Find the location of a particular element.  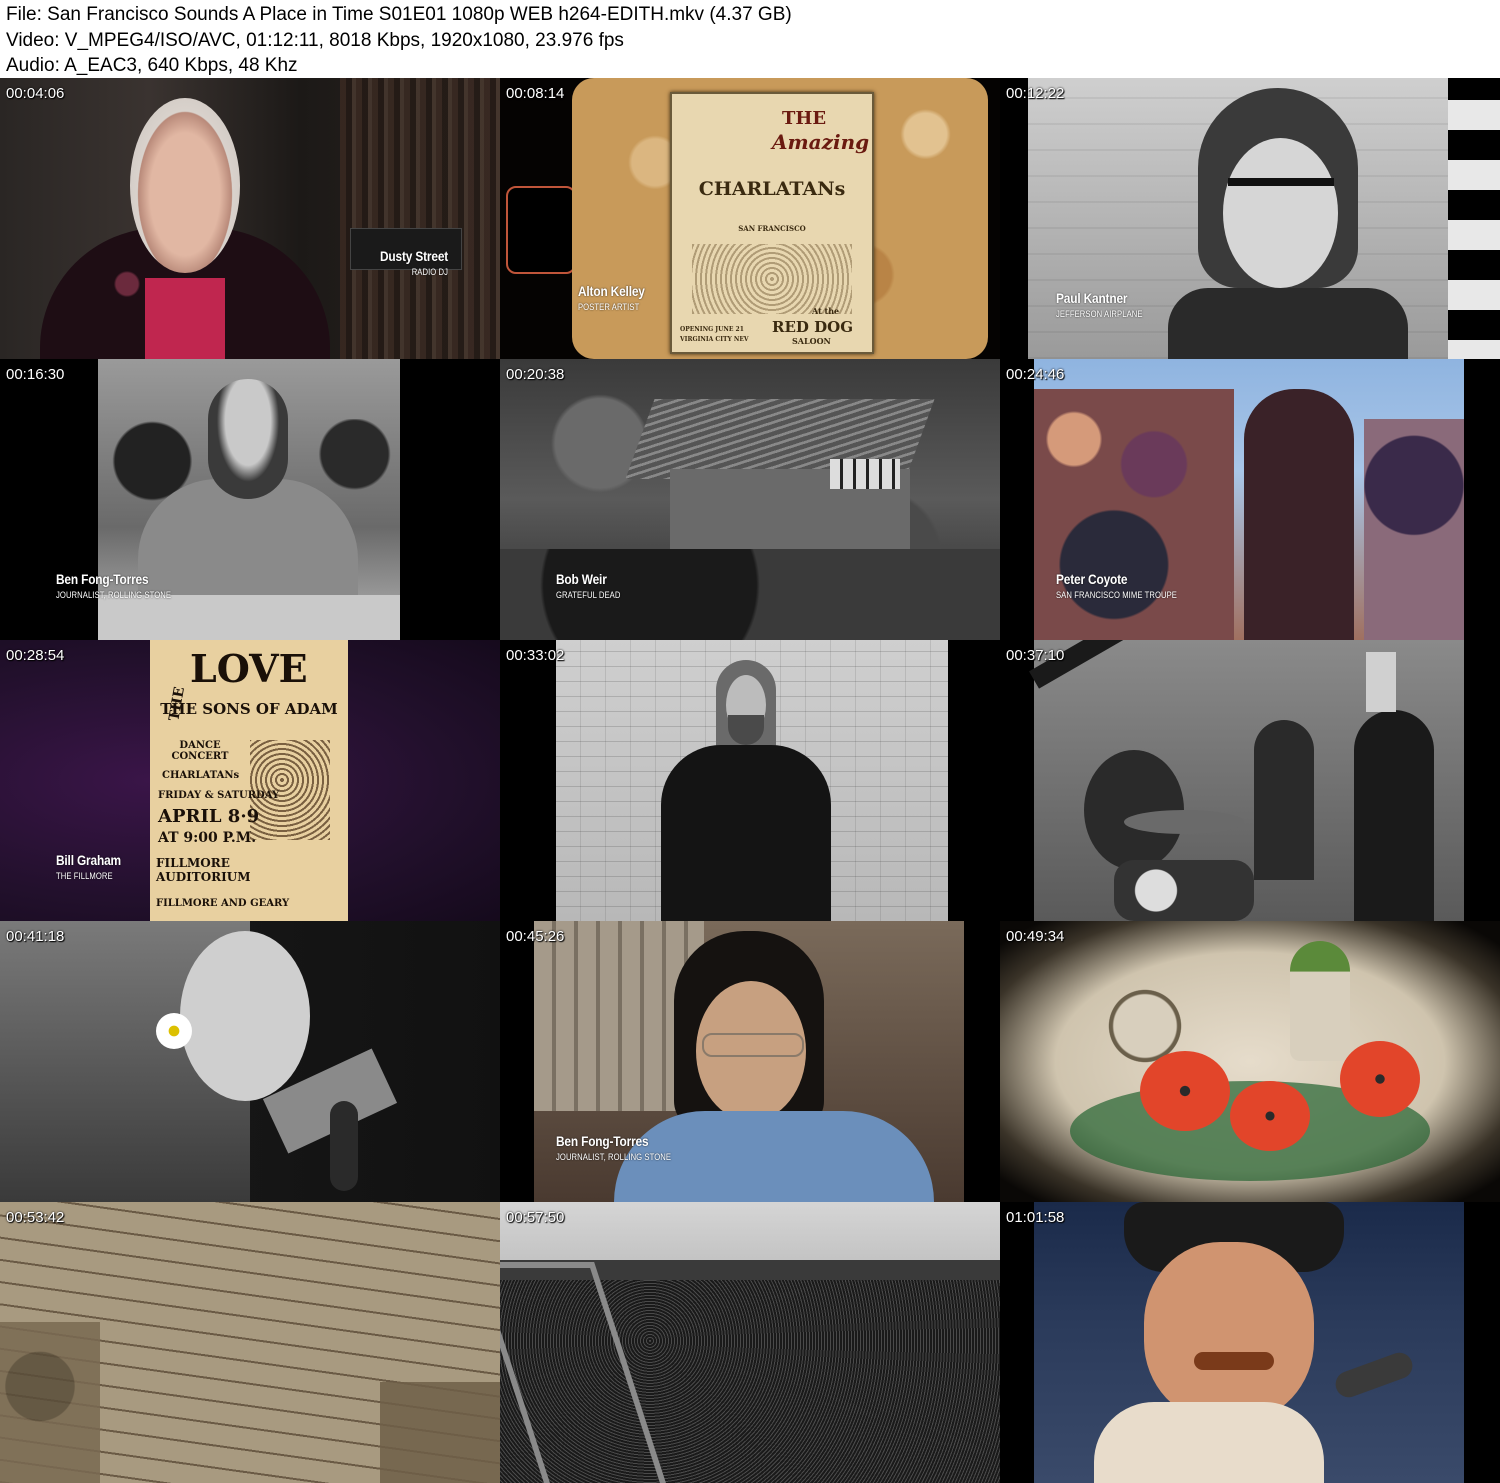

man-dark-coat is located at coordinates (1299, 514).